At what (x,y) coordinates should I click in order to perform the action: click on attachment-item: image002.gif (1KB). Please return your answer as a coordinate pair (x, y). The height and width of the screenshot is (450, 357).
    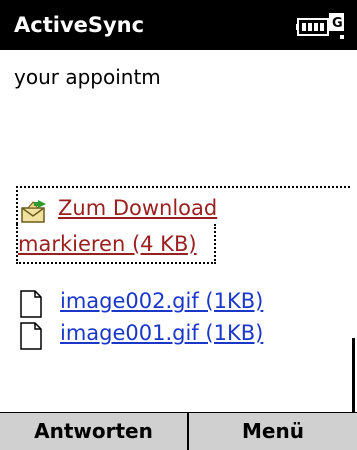
    Looking at the image, I should click on (170, 302).